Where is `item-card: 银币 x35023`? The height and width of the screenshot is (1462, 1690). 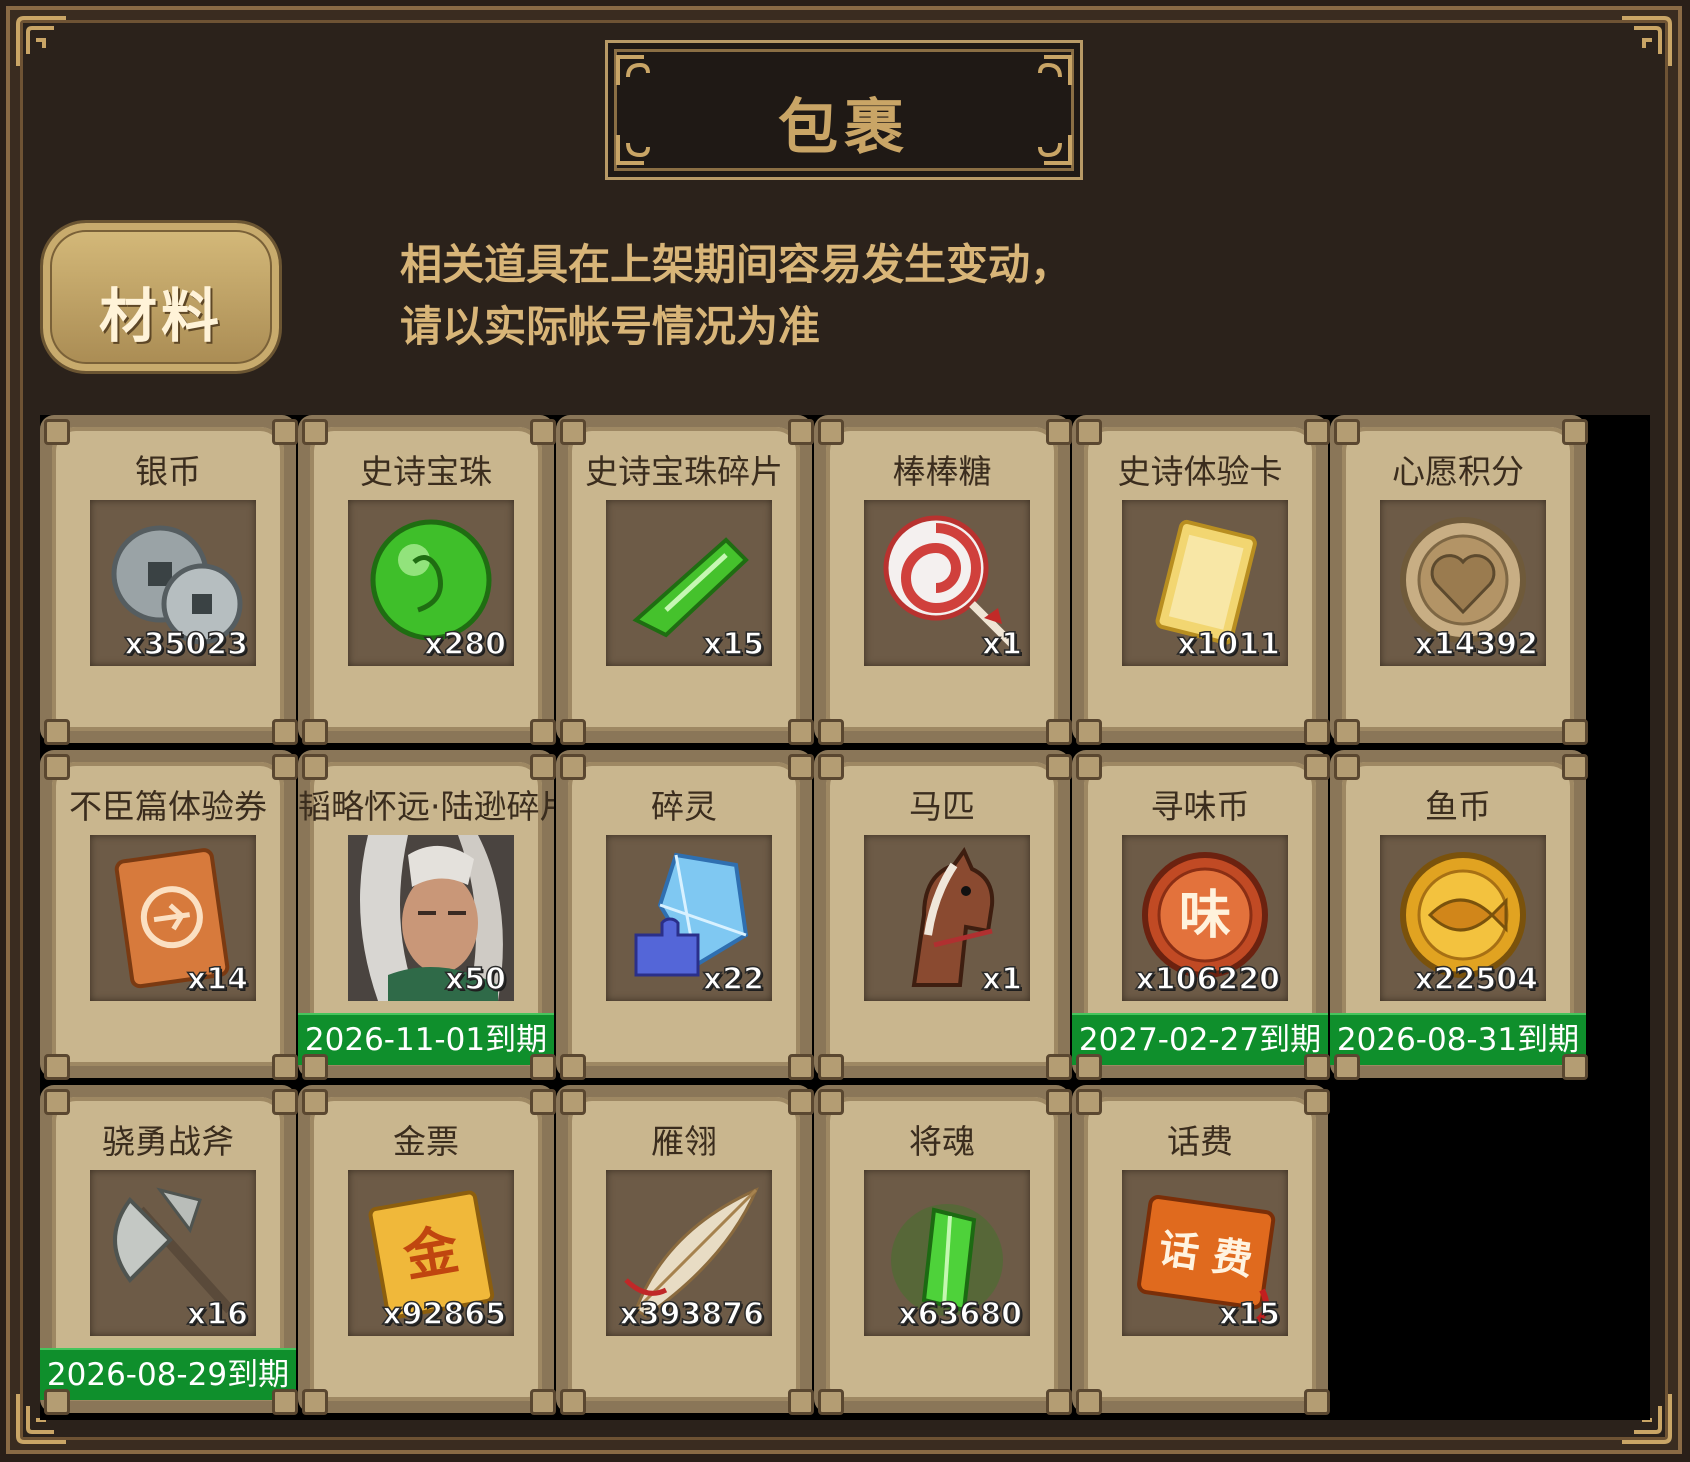
item-card: 银币 x35023 is located at coordinates (169, 580).